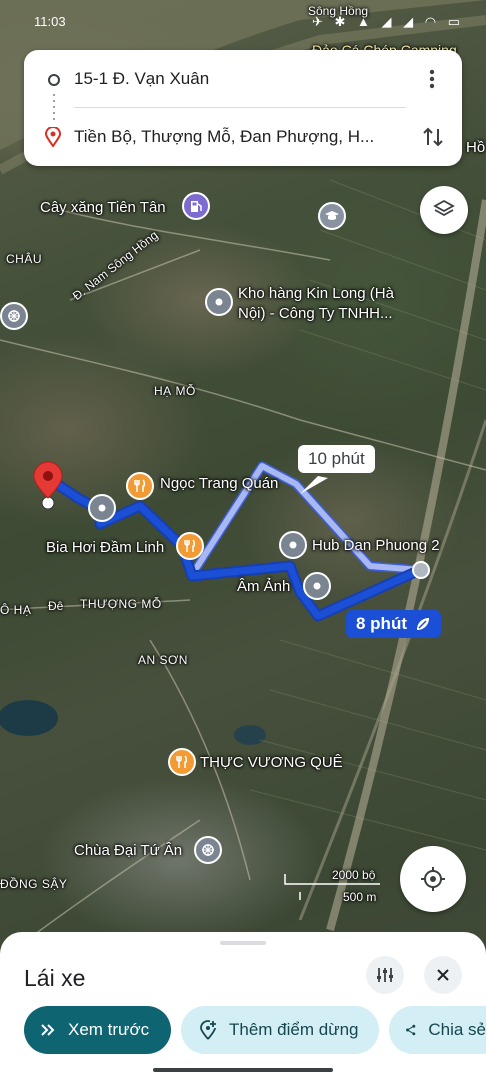  I want to click on add-location-icon, so click(208, 1030).